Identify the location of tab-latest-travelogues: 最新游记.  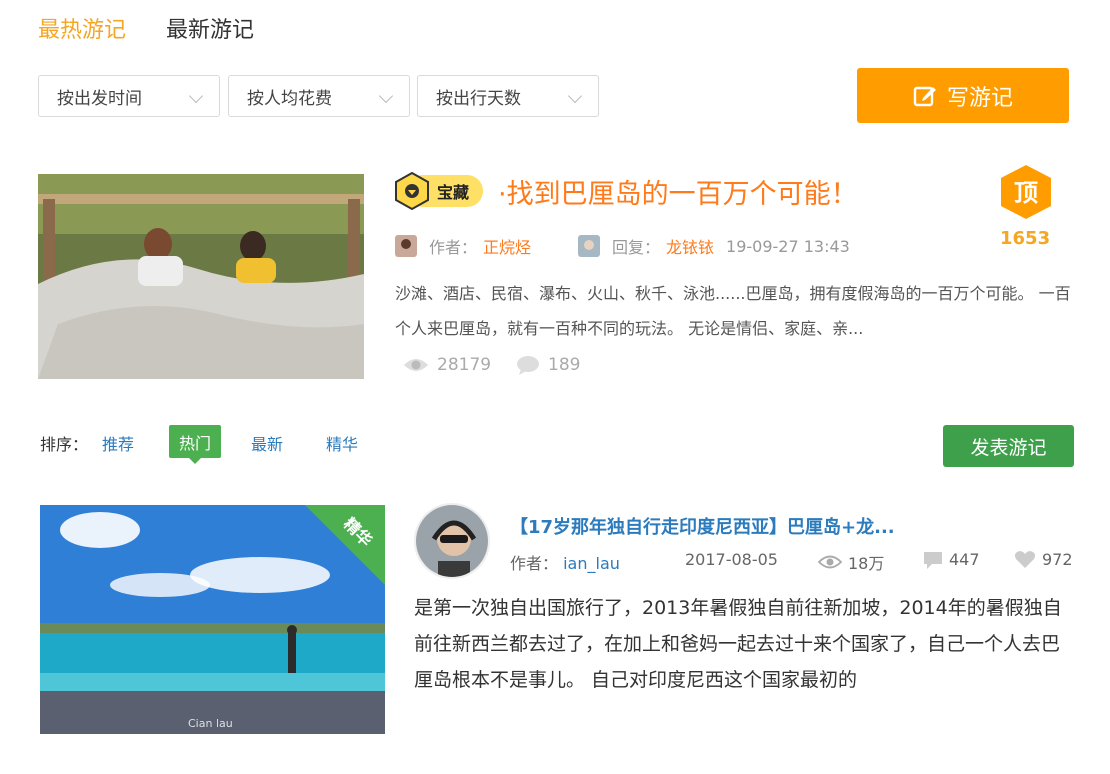
(210, 28).